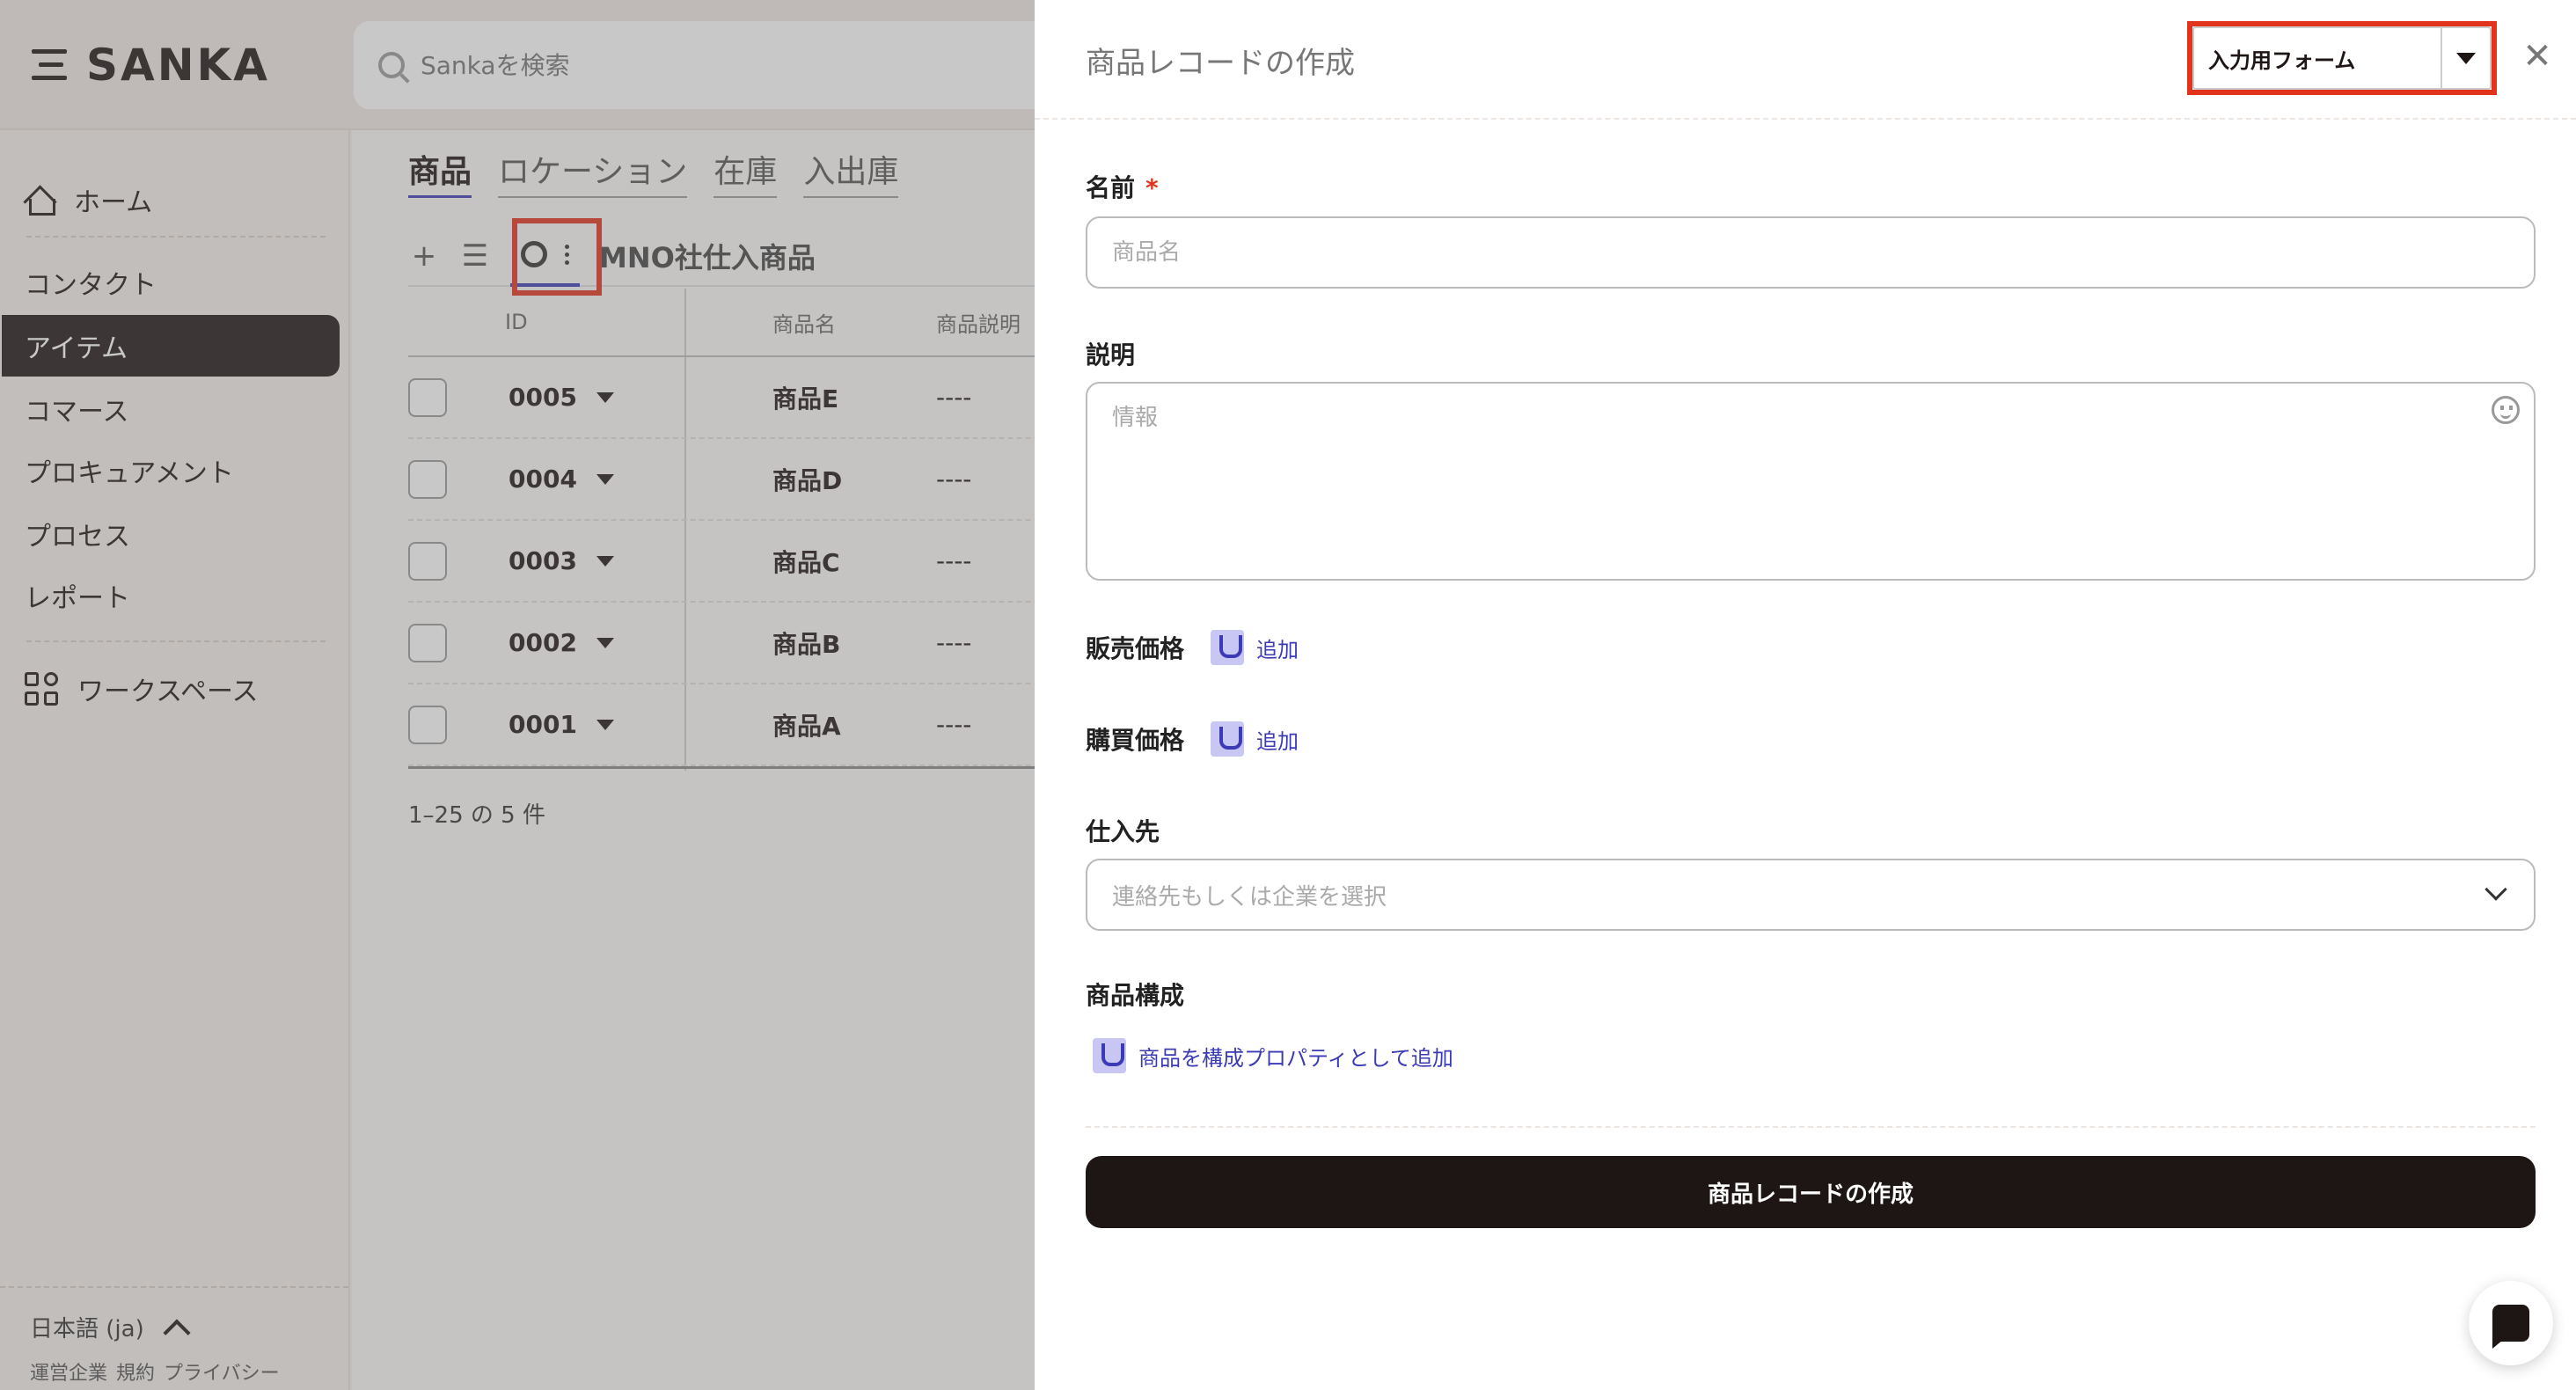 Image resolution: width=2576 pixels, height=1390 pixels. What do you see at coordinates (1277, 648) in the screenshot?
I see `sale-price-add-link: 追加` at bounding box center [1277, 648].